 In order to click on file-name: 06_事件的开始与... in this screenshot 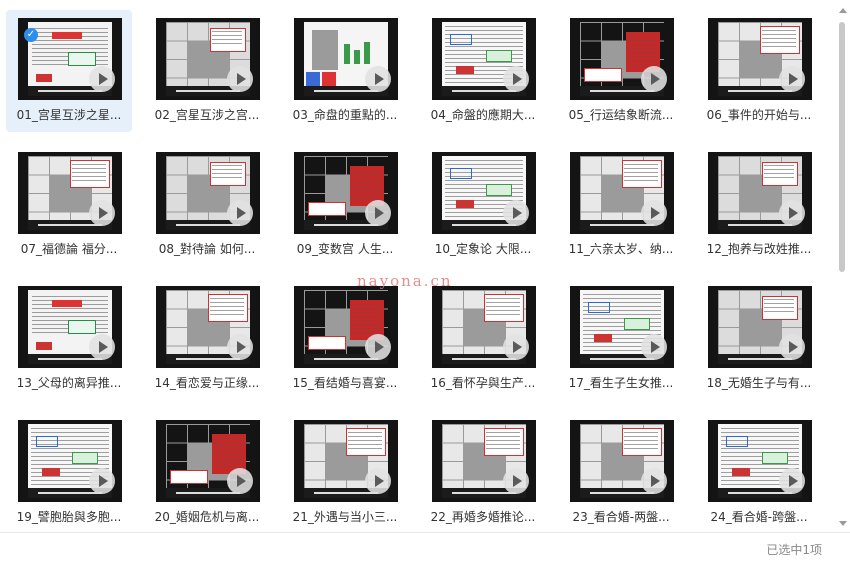, I will do `click(759, 115)`.